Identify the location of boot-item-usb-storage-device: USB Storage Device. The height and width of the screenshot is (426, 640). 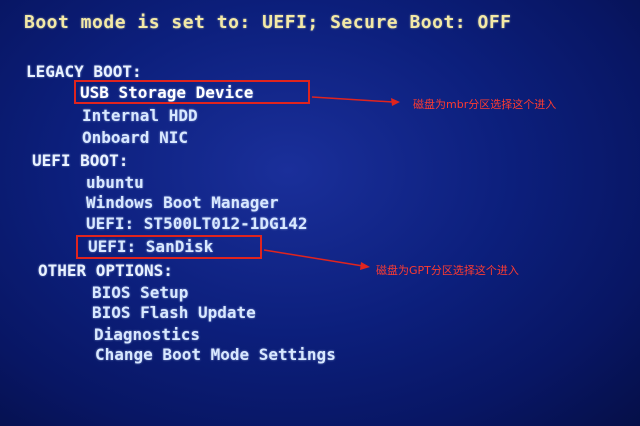
(166, 92).